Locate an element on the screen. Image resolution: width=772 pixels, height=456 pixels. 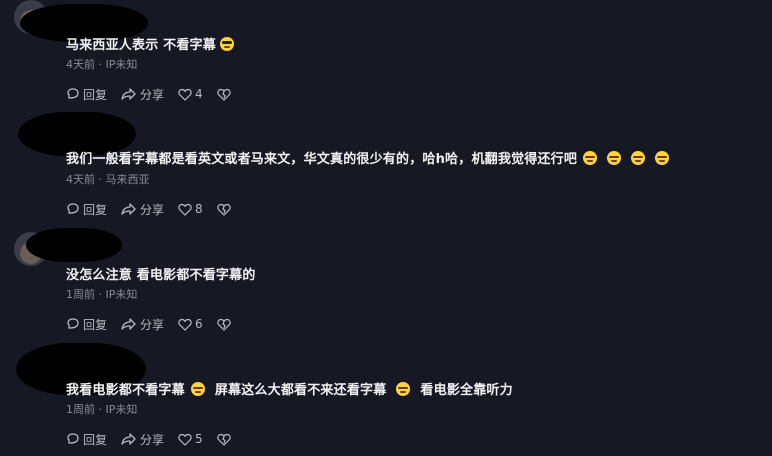
comment-actions: 回复 分享 4 is located at coordinates (157, 94).